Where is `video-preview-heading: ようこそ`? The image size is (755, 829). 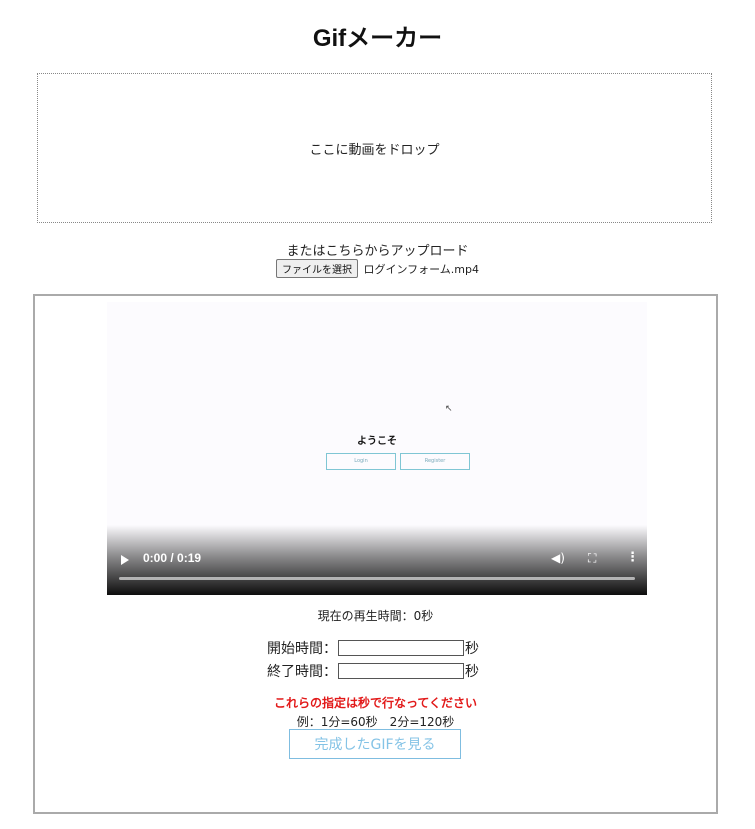 video-preview-heading: ようこそ is located at coordinates (377, 441).